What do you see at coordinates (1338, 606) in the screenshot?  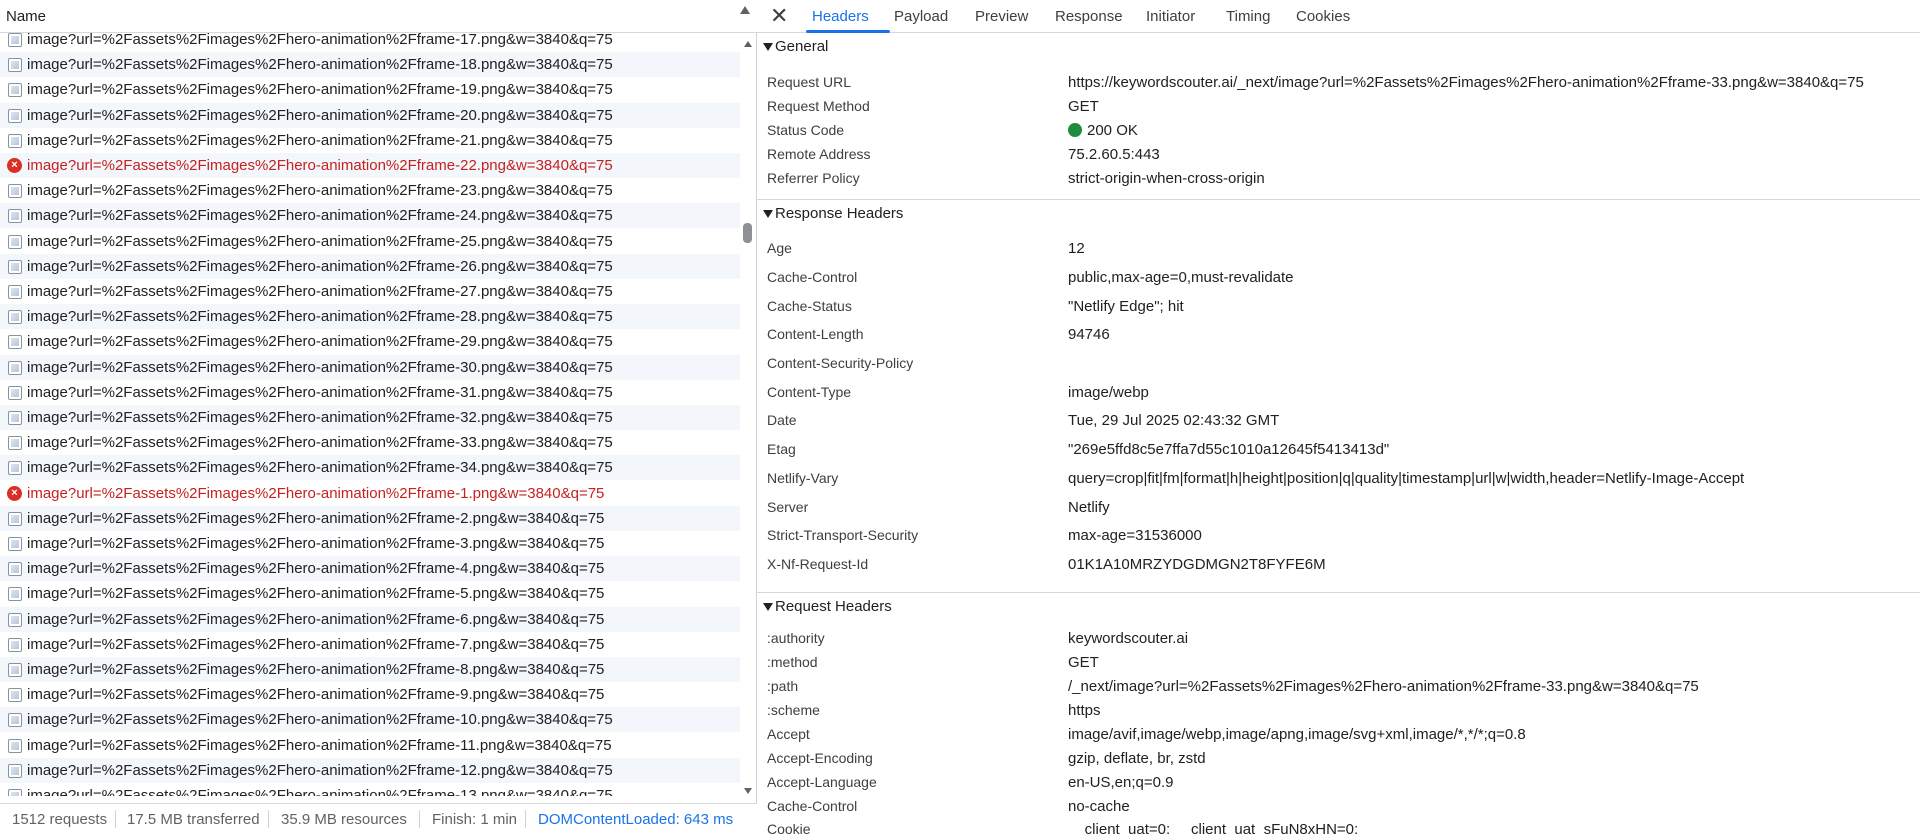 I see `section-request-headers: Request Headers` at bounding box center [1338, 606].